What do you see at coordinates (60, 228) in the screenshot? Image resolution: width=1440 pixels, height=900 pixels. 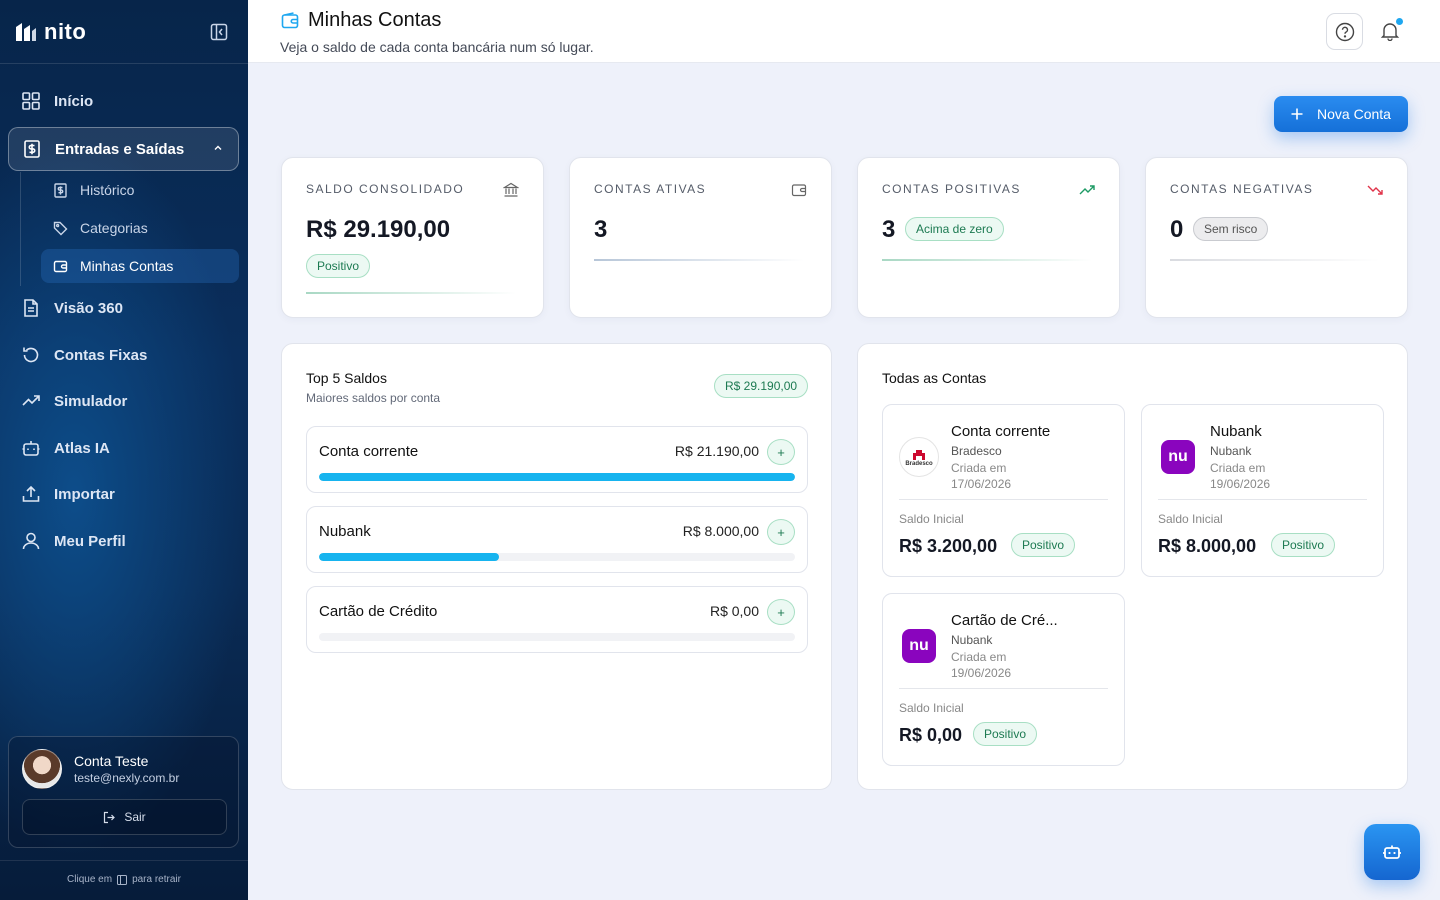 I see `tag-icon` at bounding box center [60, 228].